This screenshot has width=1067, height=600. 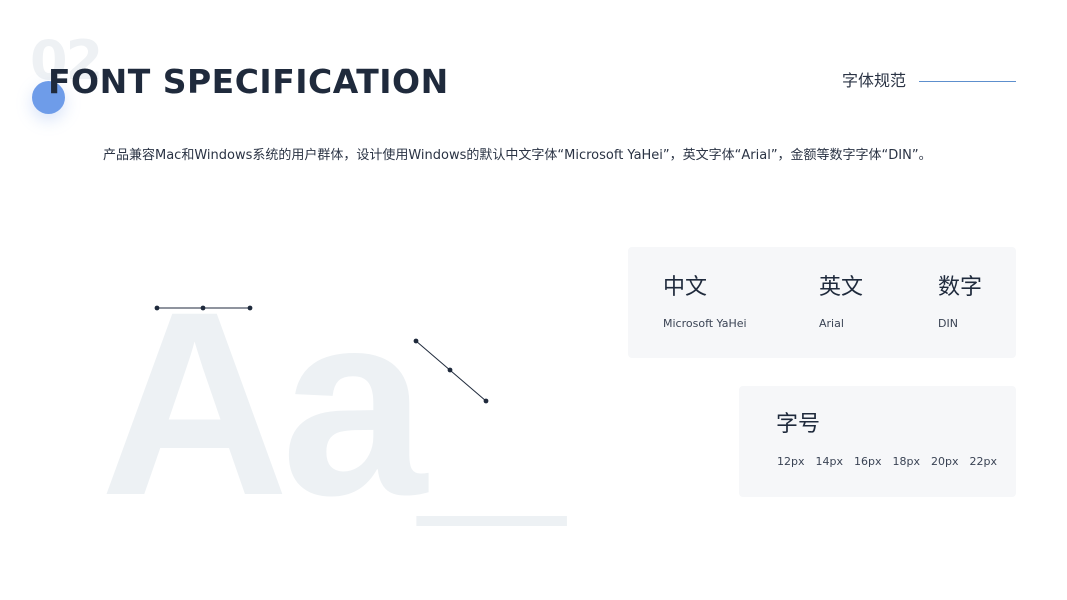 I want to click on page-title: FONT SPECIFICATION, so click(x=248, y=81).